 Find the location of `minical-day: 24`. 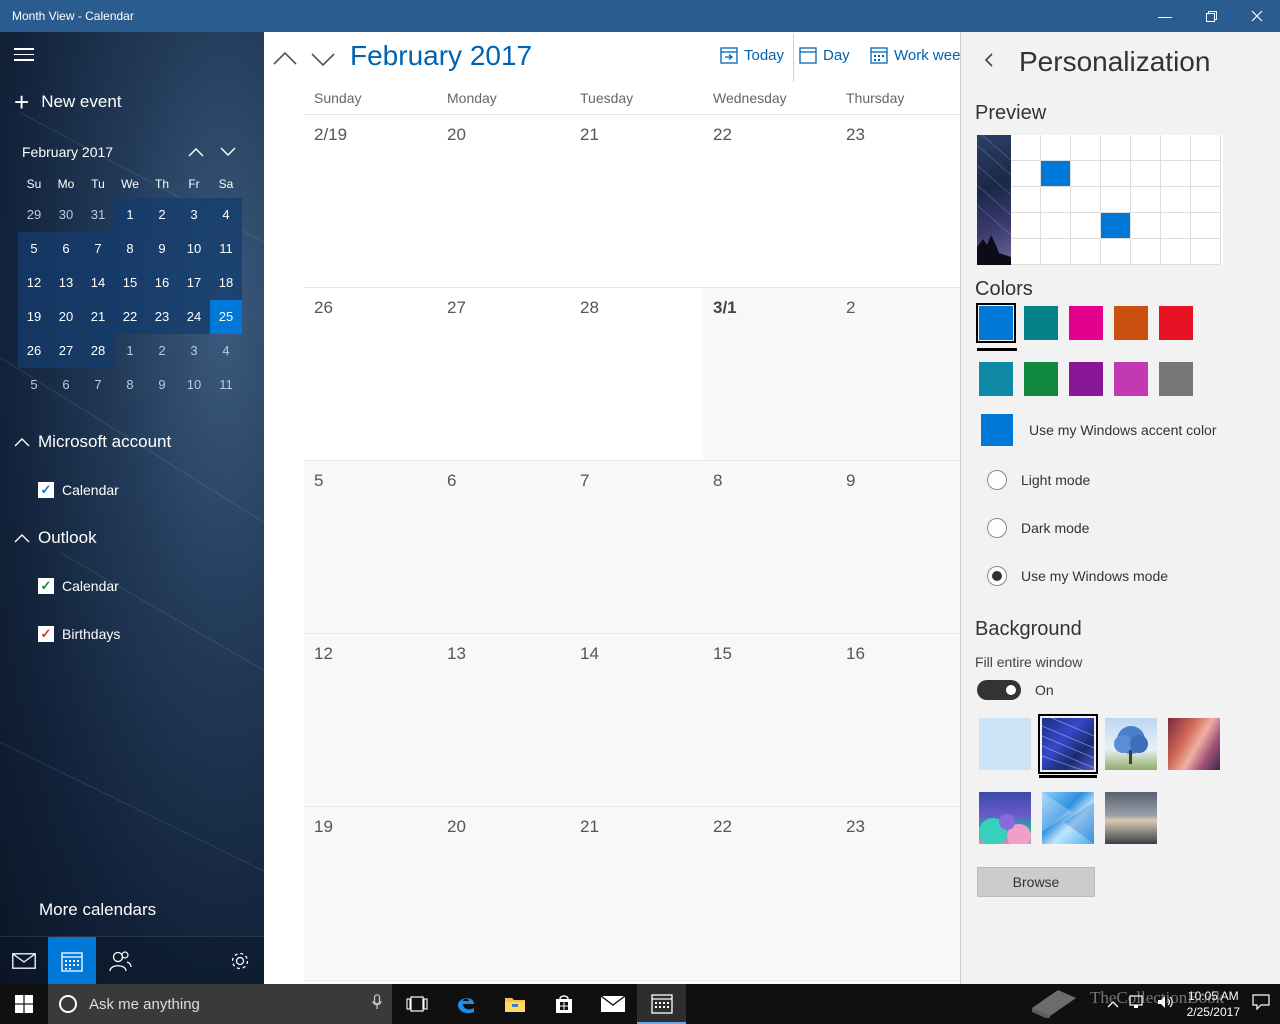

minical-day: 24 is located at coordinates (194, 317).